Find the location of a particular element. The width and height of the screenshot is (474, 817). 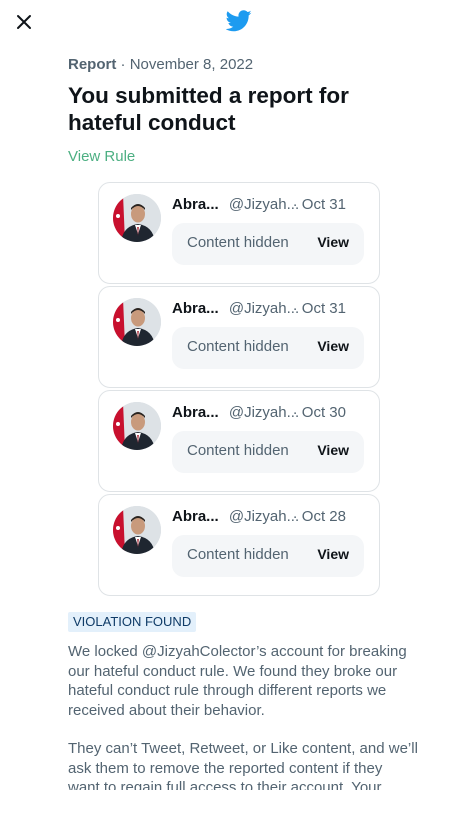

tweet-header: Abra... @Jizyah... · Oct 30 is located at coordinates (272, 413).